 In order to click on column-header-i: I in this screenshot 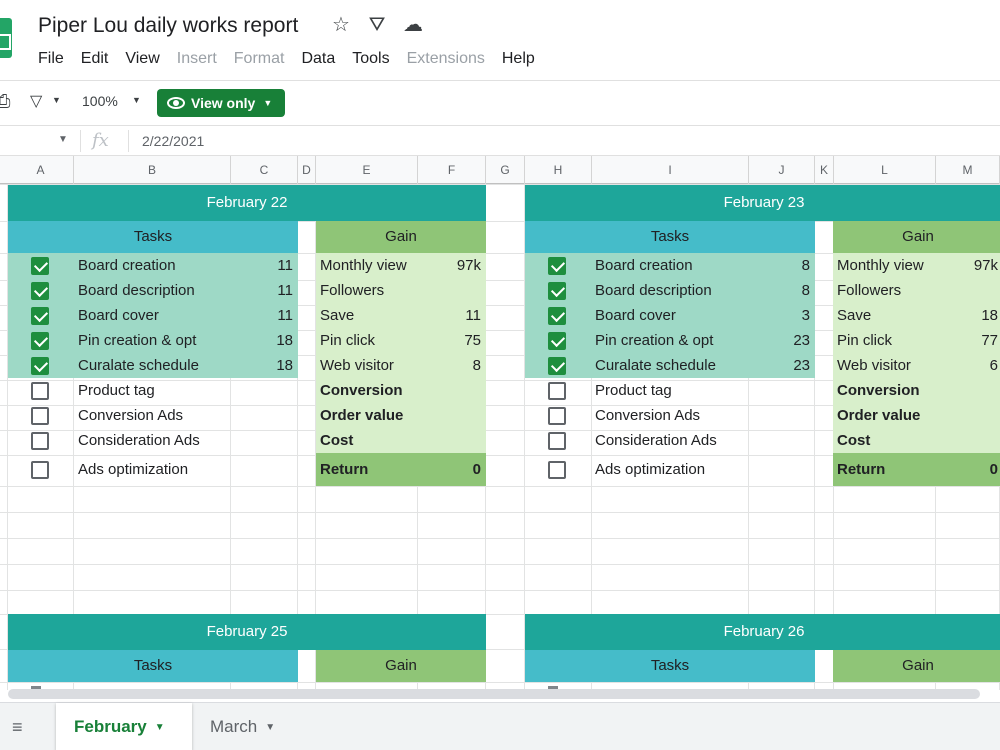, I will do `click(670, 170)`.